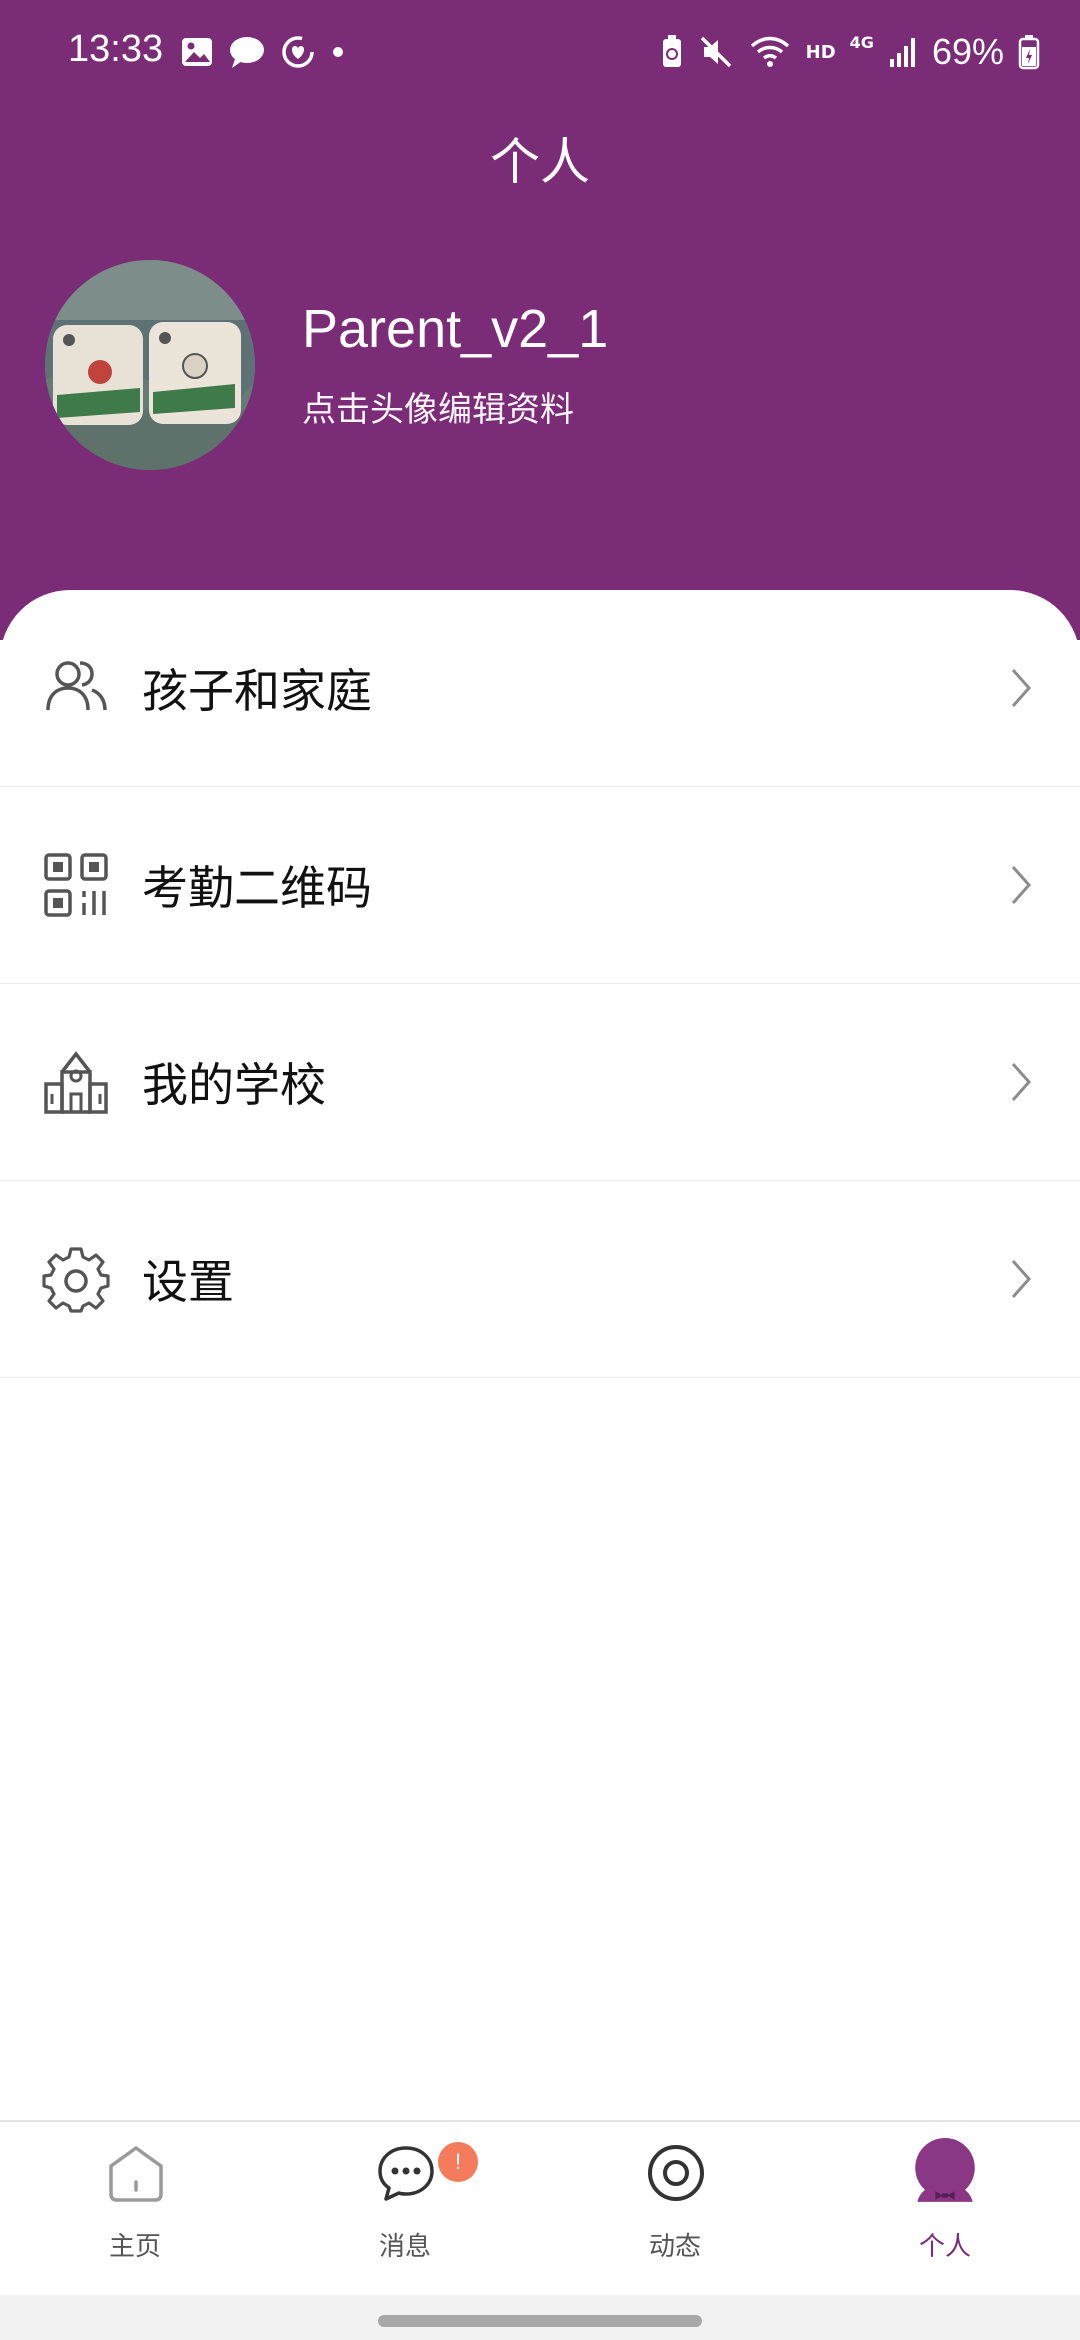 Image resolution: width=1080 pixels, height=2340 pixels. Describe the element at coordinates (675, 2209) in the screenshot. I see `tab-feed: 动态` at that location.